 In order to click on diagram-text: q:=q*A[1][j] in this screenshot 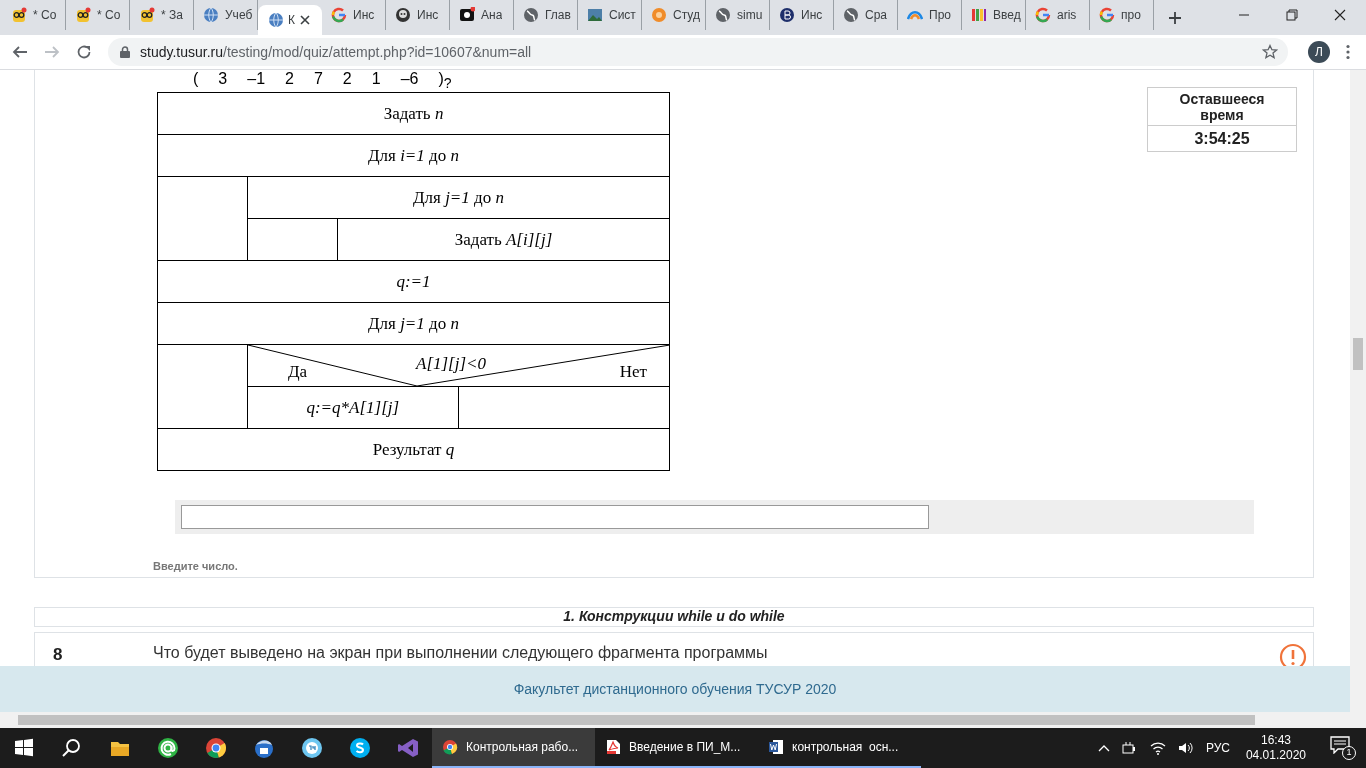, I will do `click(353, 407)`.